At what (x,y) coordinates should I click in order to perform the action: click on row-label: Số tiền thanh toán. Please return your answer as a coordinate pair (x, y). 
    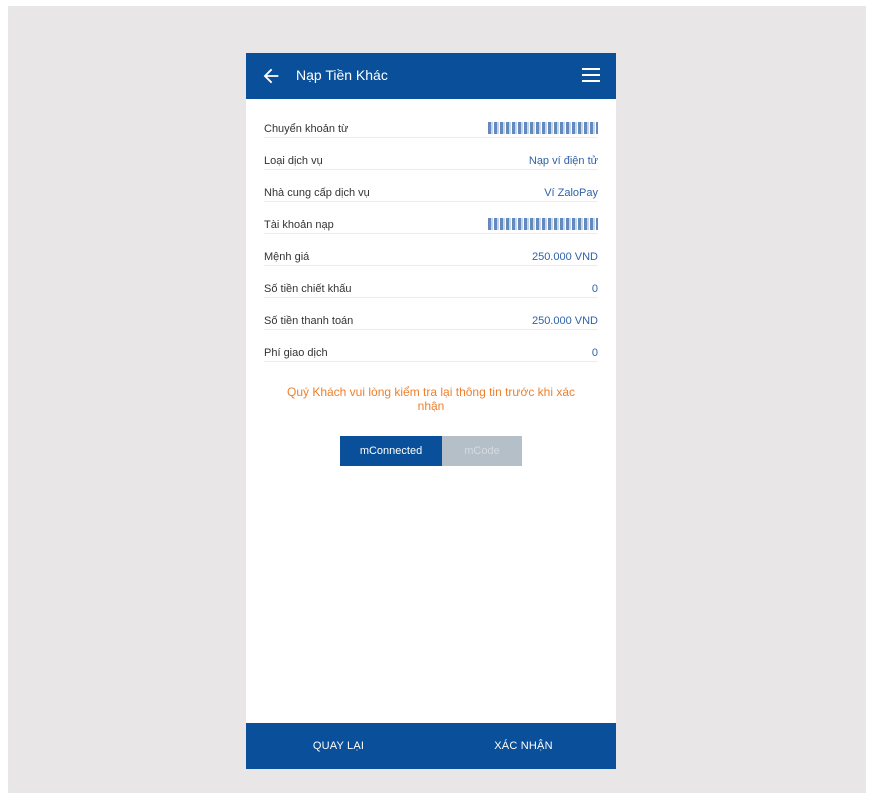
    Looking at the image, I should click on (309, 321).